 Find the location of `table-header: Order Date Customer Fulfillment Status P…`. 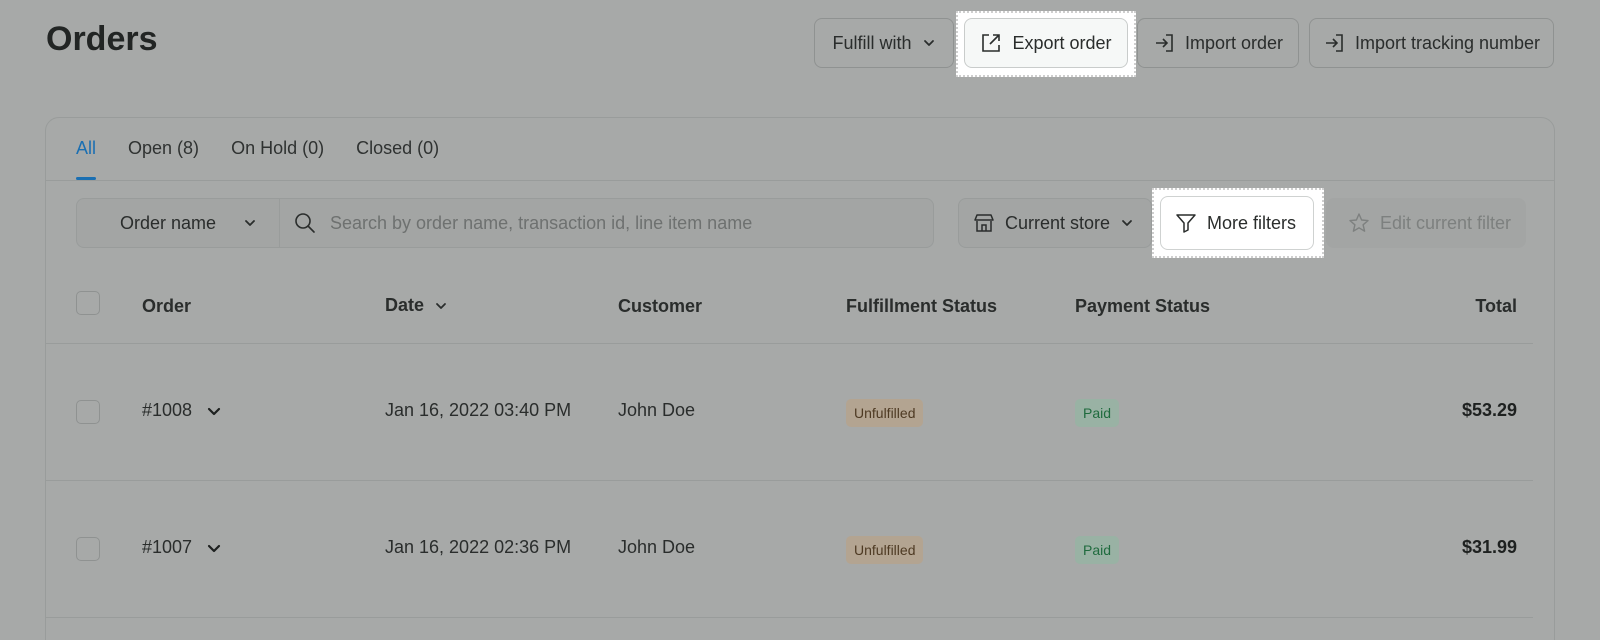

table-header: Order Date Customer Fulfillment Status P… is located at coordinates (789, 310).